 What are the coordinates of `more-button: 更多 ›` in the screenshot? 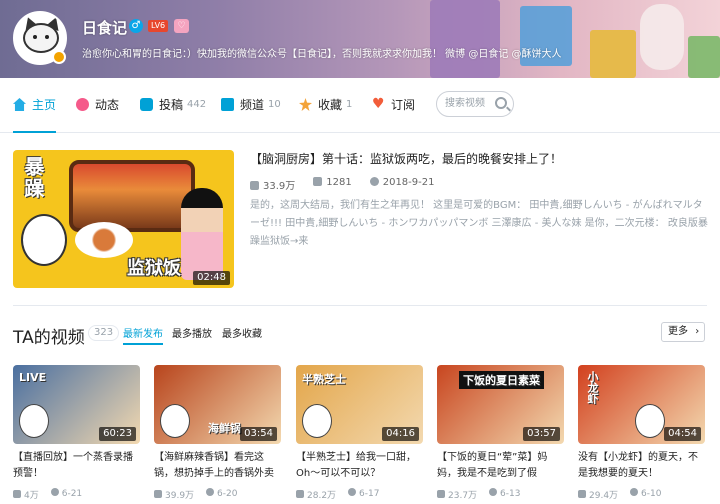 It's located at (683, 332).